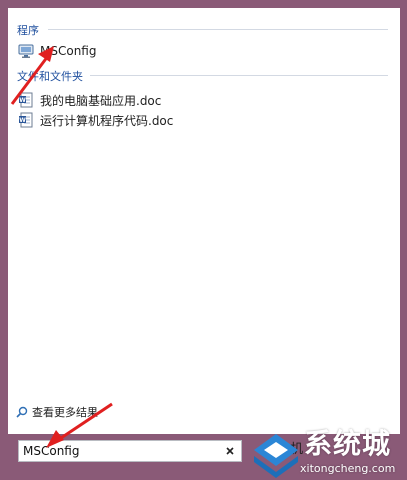 This screenshot has height=480, width=407. What do you see at coordinates (230, 451) in the screenshot?
I see `close-icon` at bounding box center [230, 451].